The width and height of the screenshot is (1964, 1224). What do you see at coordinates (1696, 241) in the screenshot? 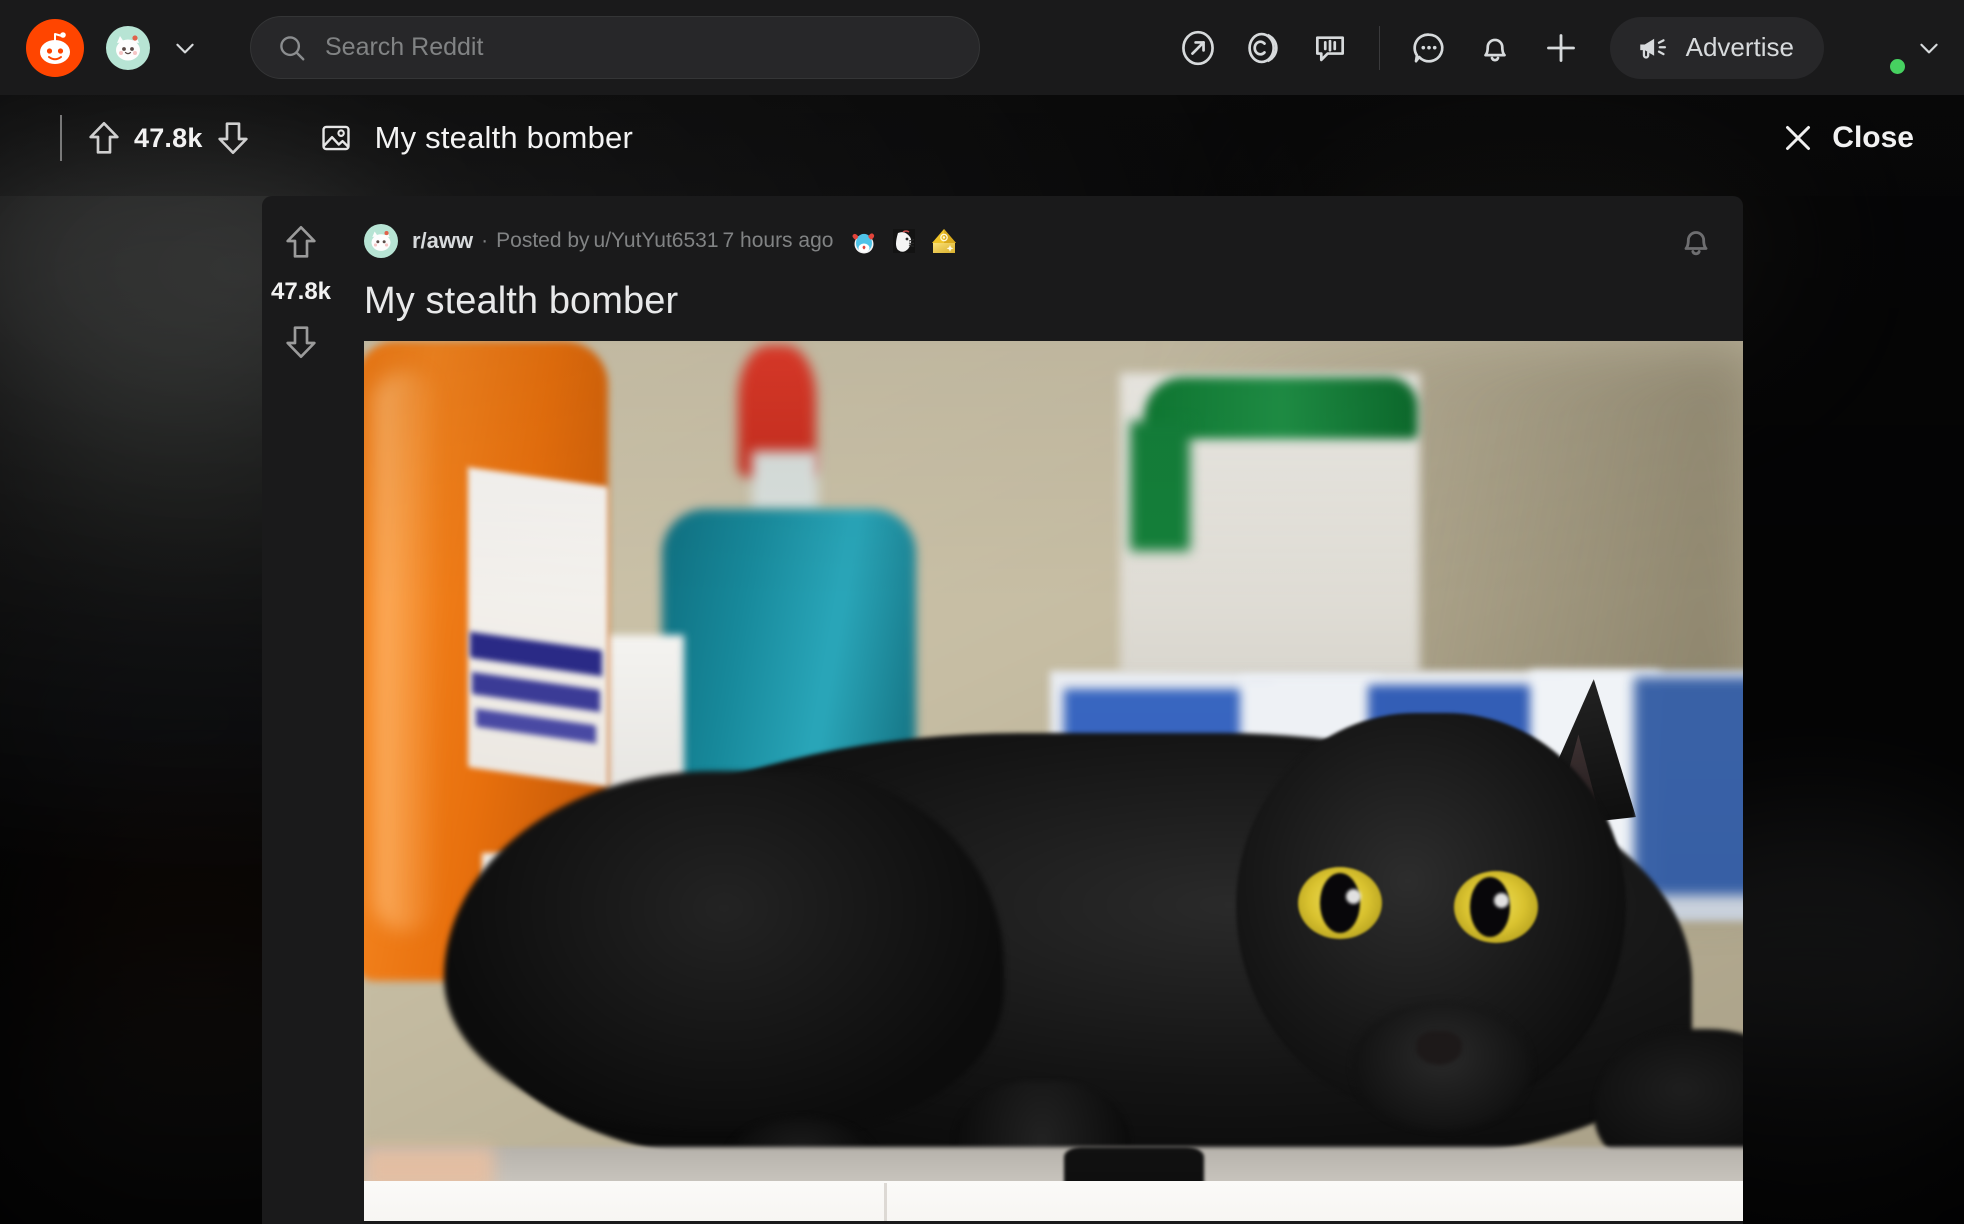
I see `bell-icon` at bounding box center [1696, 241].